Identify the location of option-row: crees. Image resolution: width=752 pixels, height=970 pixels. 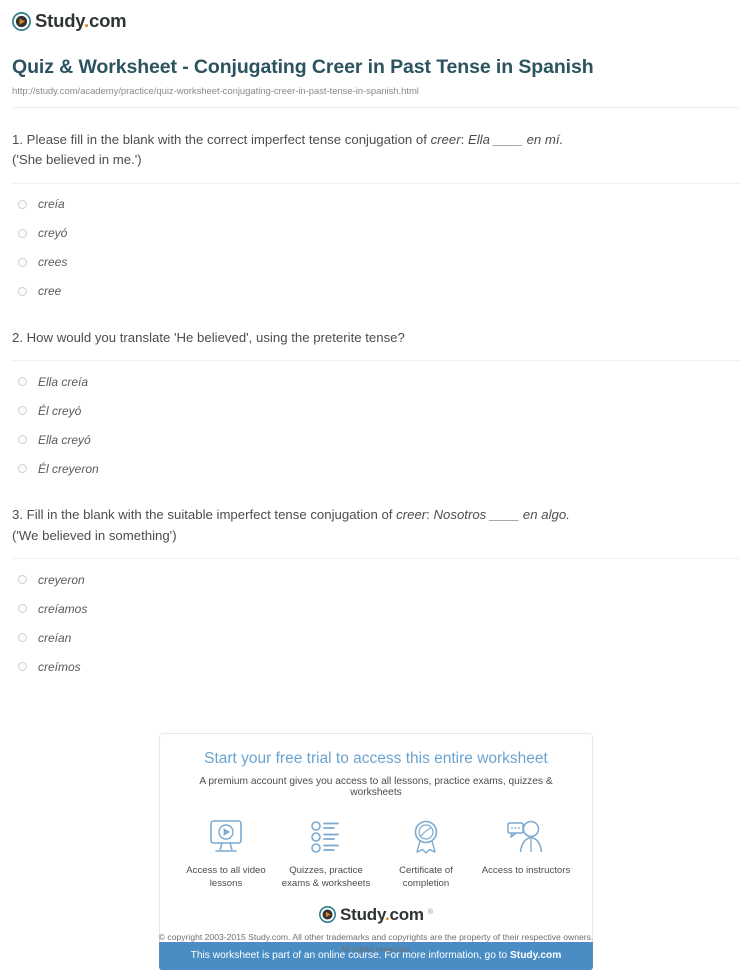
(376, 262).